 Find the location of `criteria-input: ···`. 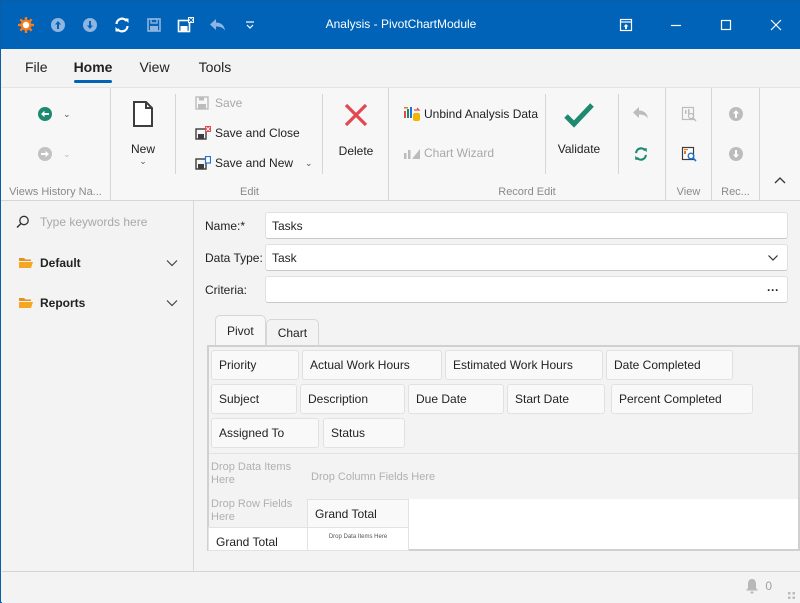

criteria-input: ··· is located at coordinates (526, 289).